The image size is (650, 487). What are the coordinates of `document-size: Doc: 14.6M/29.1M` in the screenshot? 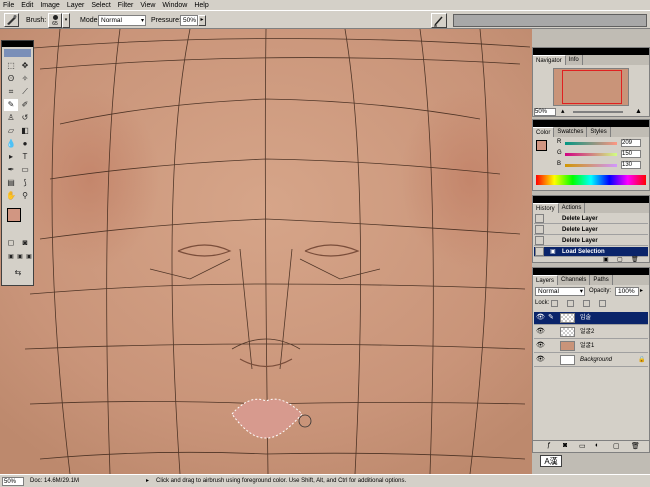 It's located at (54, 481).